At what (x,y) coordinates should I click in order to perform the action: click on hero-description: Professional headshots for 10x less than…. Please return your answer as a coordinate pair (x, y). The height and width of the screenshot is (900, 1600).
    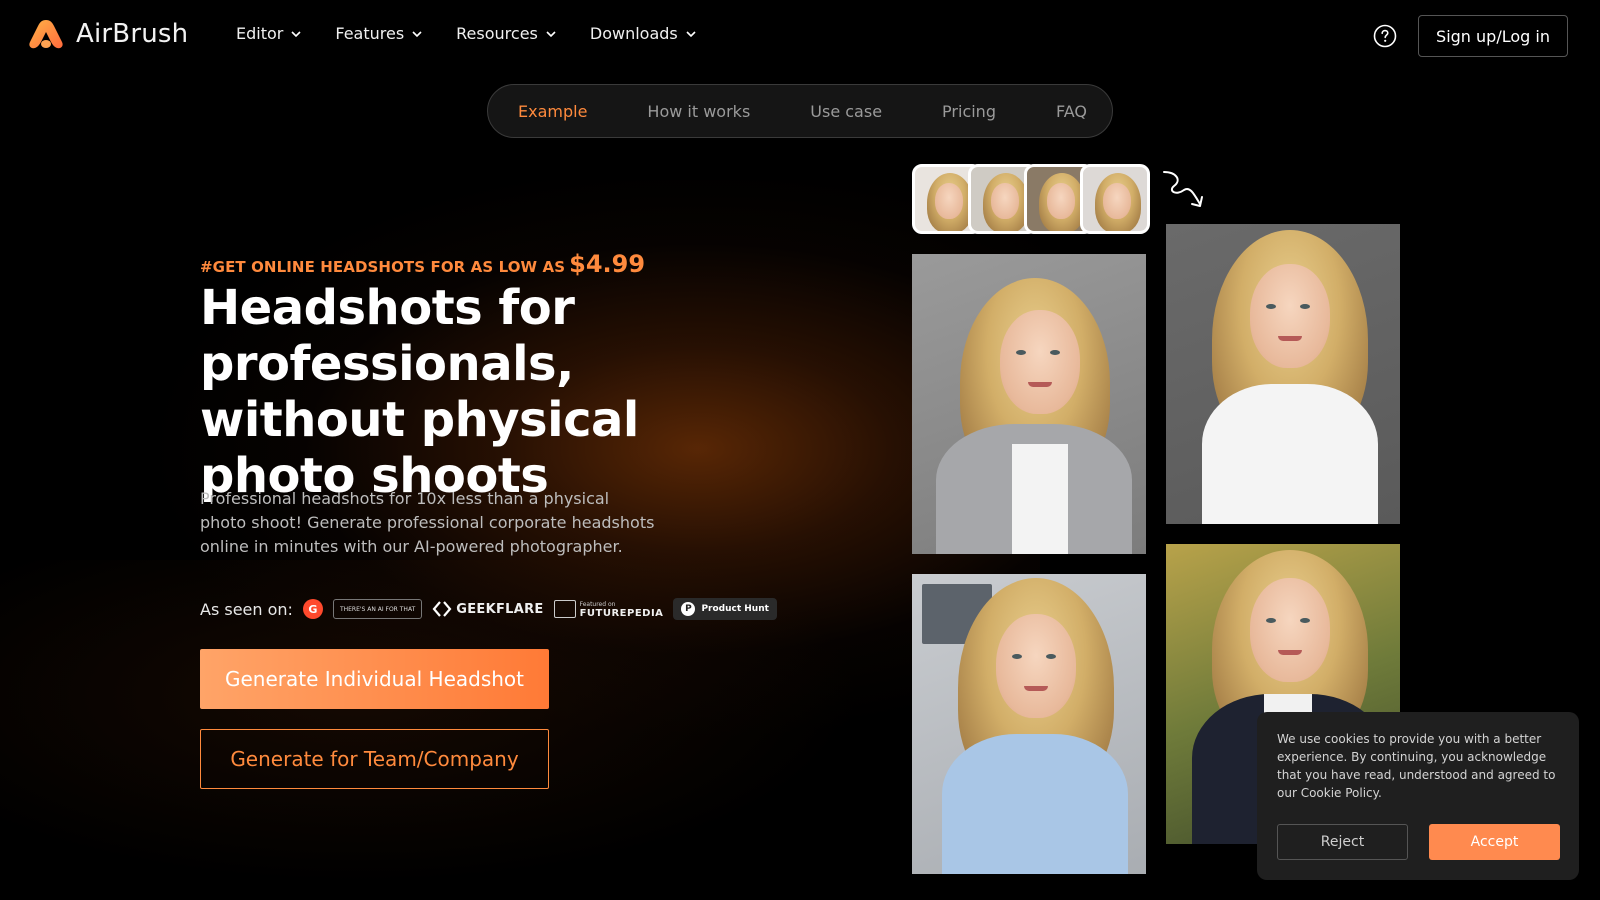
    Looking at the image, I should click on (427, 522).